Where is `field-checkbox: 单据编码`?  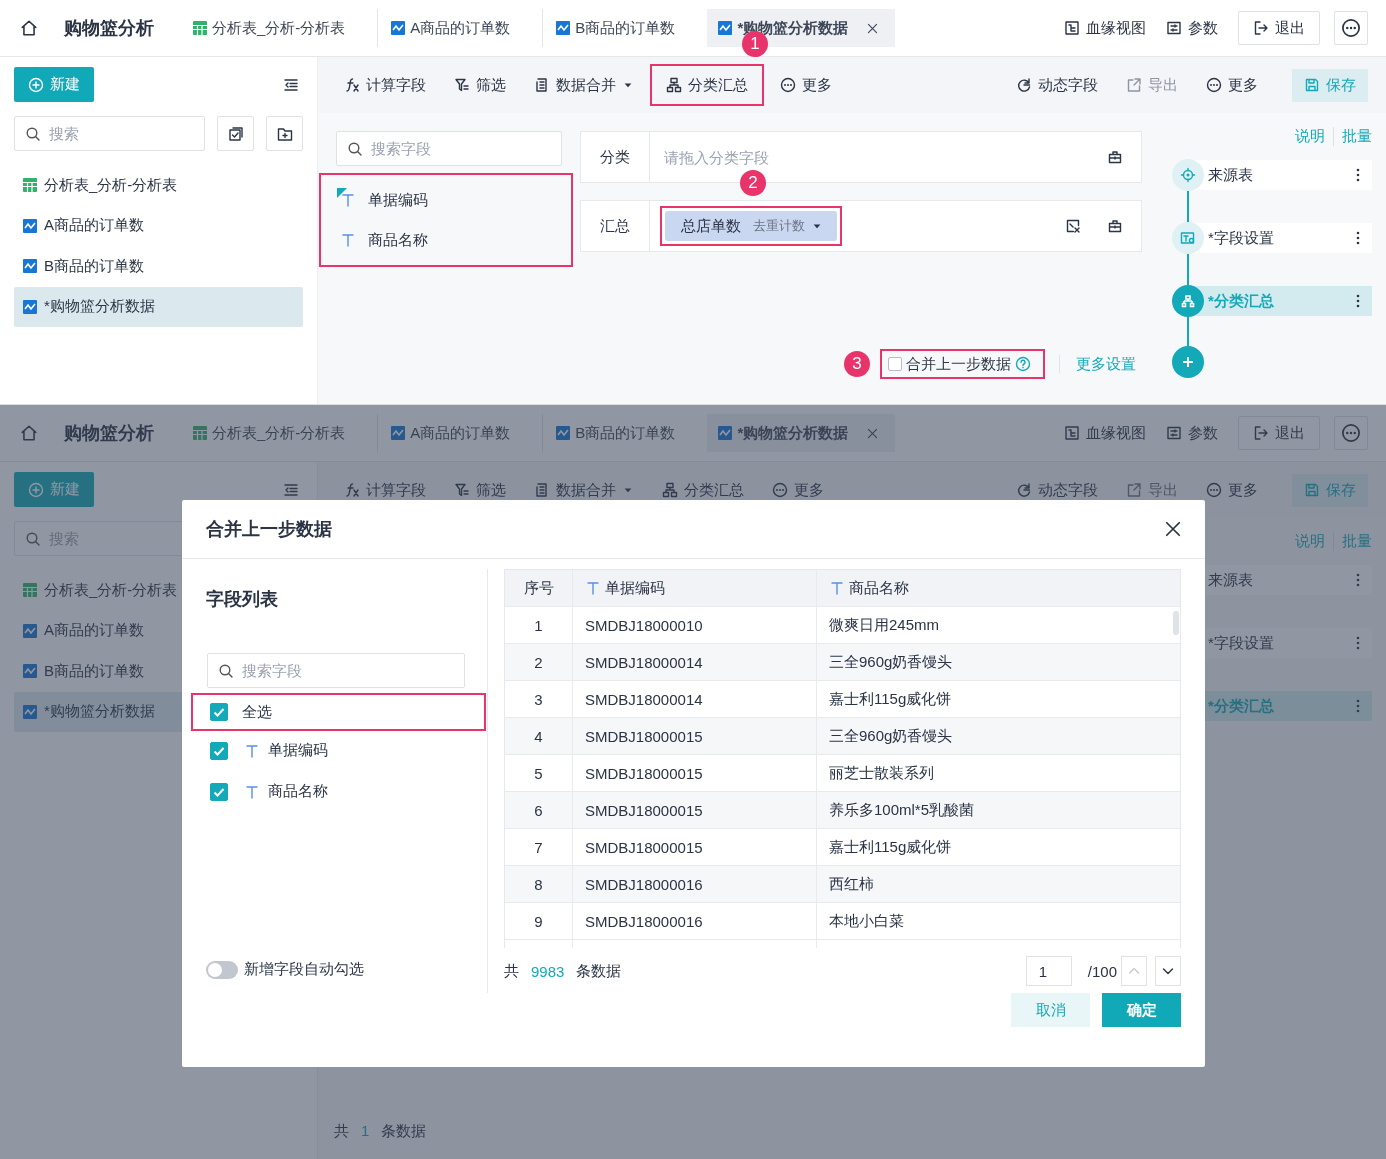 field-checkbox: 单据编码 is located at coordinates (339, 750).